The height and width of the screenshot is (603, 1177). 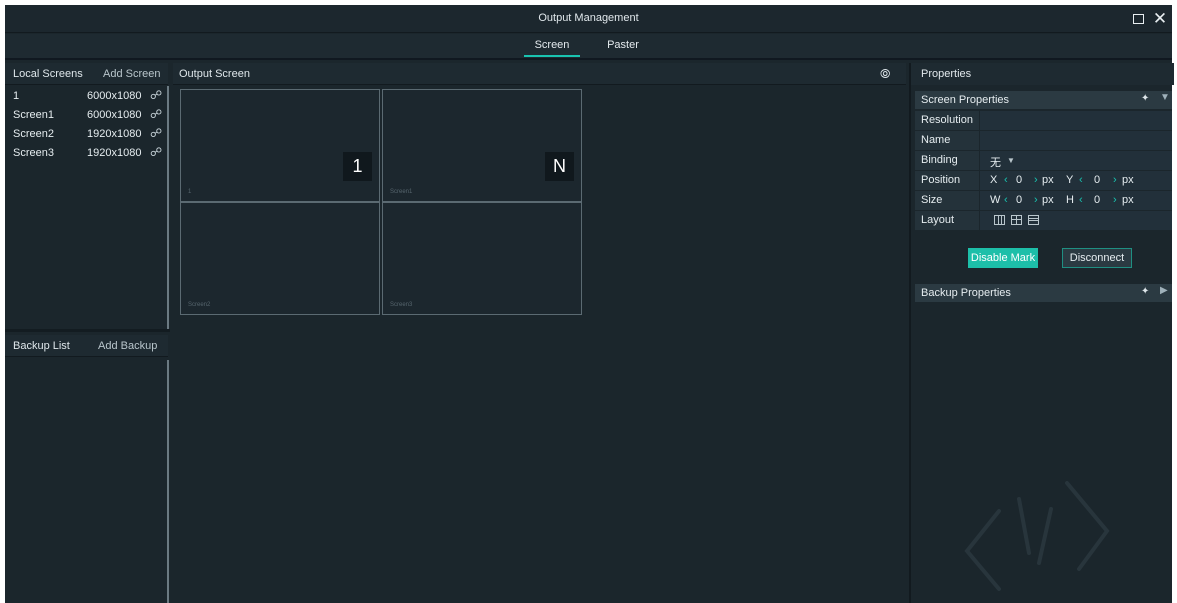 I want to click on tab-screen: Screen, so click(x=552, y=48).